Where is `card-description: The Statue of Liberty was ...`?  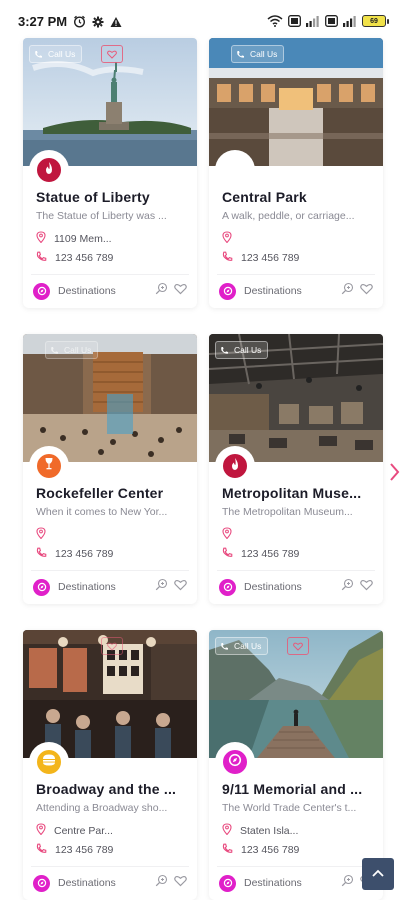
card-description: The Statue of Liberty was ... is located at coordinates (101, 216).